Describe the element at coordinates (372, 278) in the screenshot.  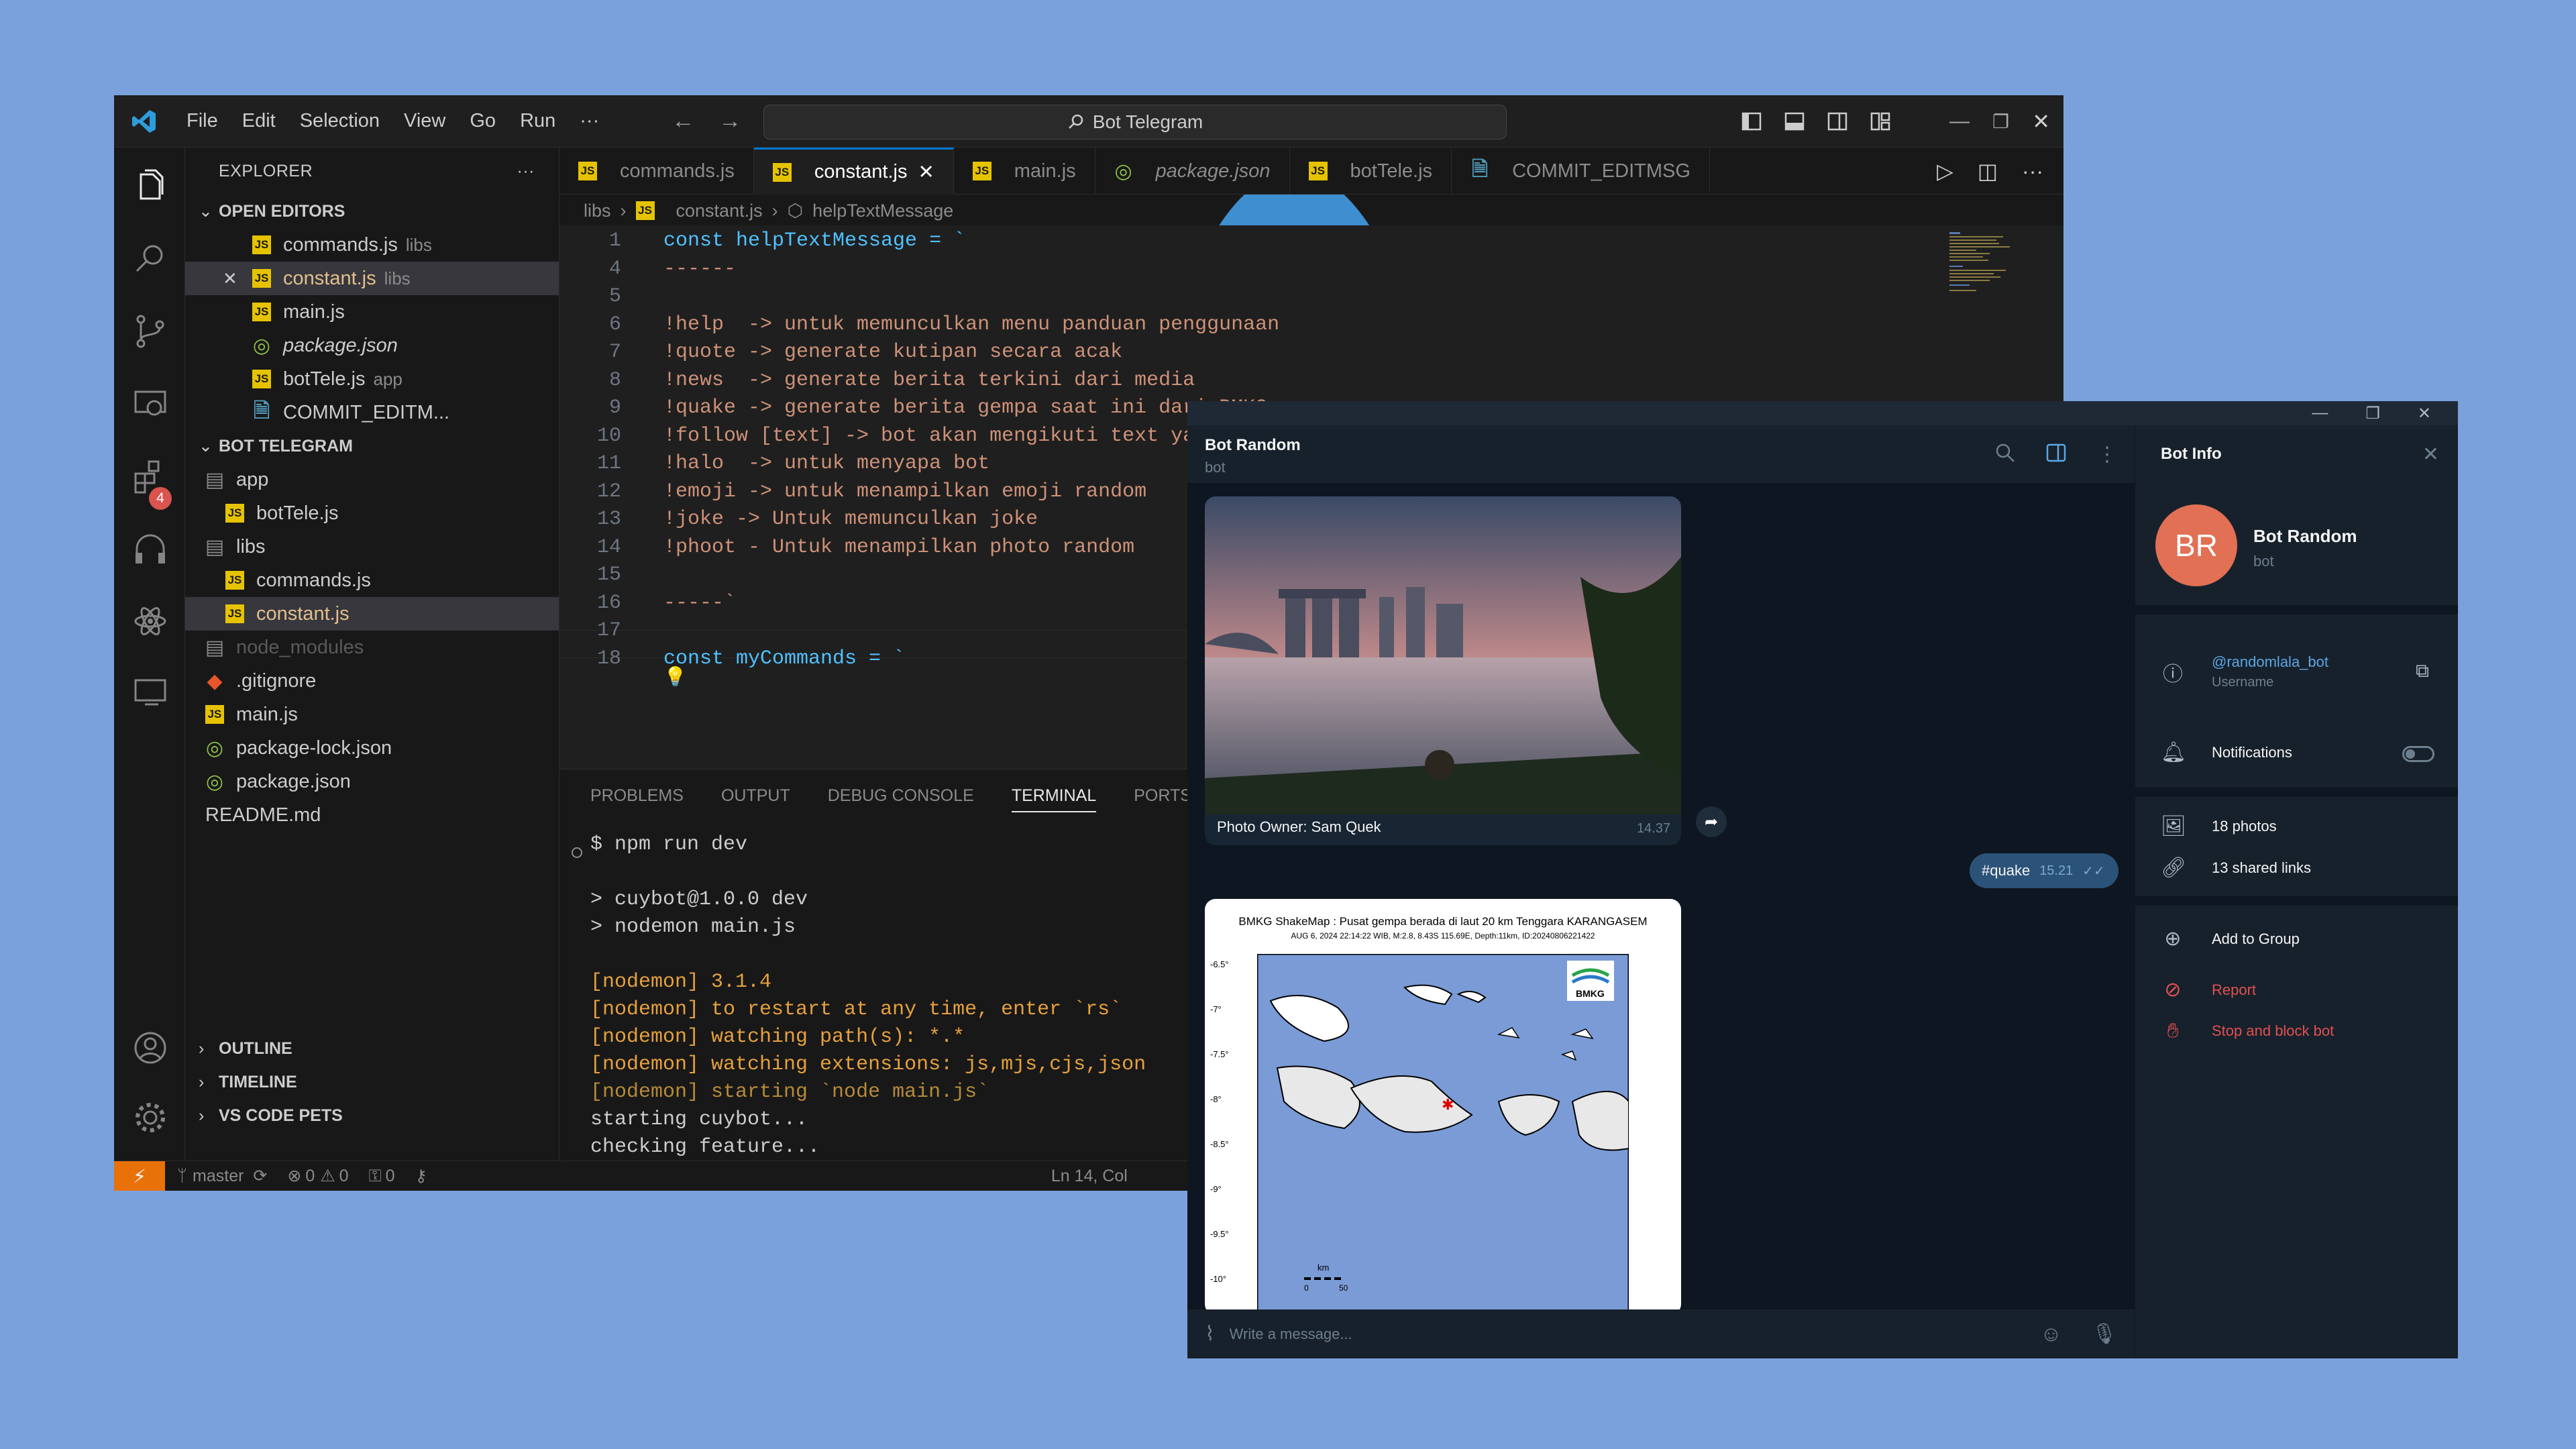
I see `open-editor-item: ✕ JS constant.js libs` at that location.